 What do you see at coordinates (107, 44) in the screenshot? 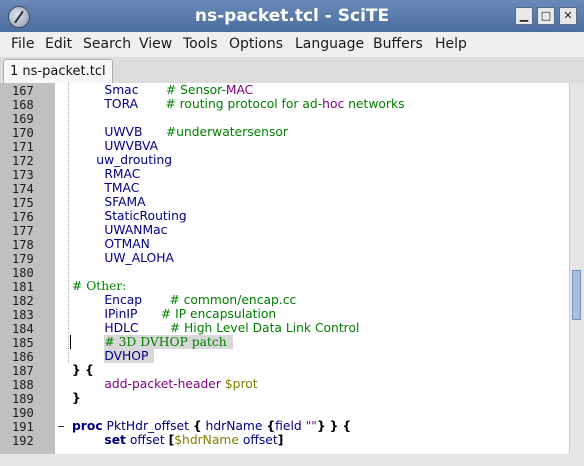
I see `menu-search: Search` at bounding box center [107, 44].